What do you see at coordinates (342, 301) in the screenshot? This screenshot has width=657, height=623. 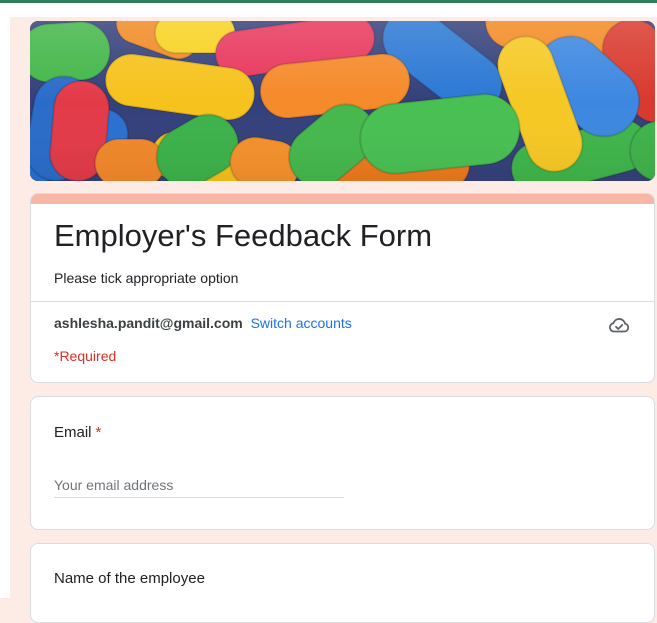 I see `header-divider` at bounding box center [342, 301].